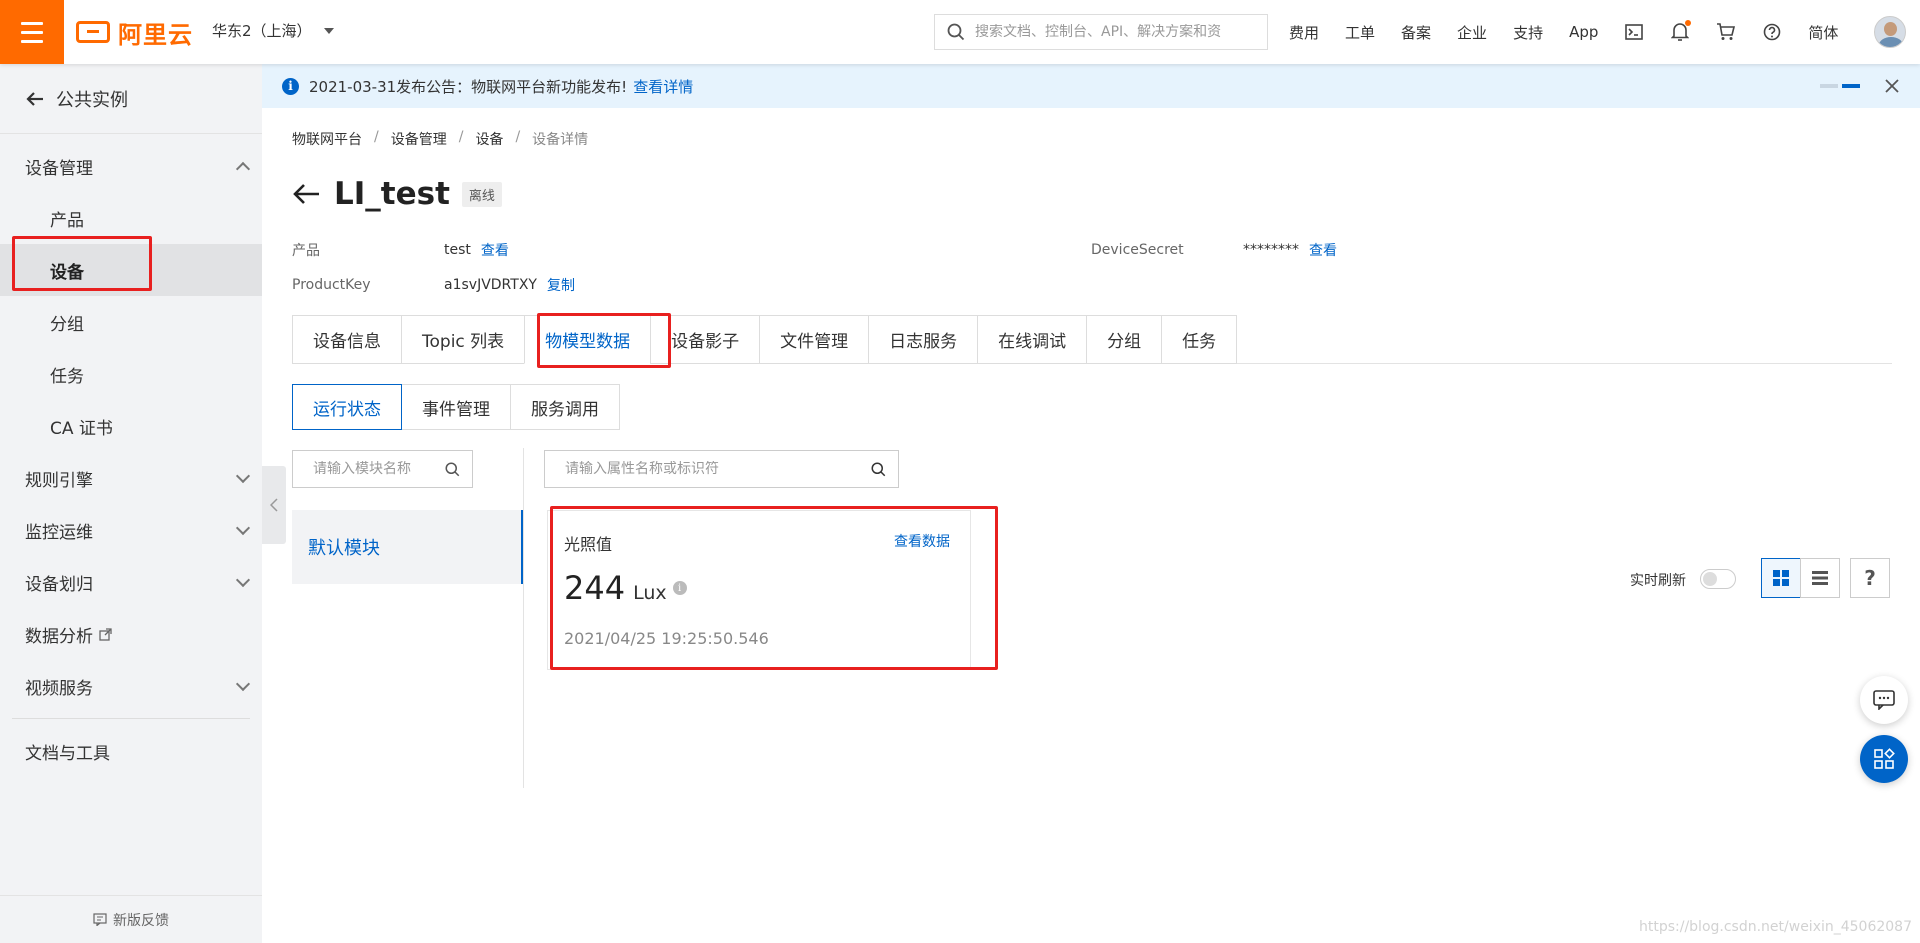 This screenshot has height=943, width=1920. What do you see at coordinates (131, 166) in the screenshot?
I see `sidebar-group-device-mgmt: 设备管理` at bounding box center [131, 166].